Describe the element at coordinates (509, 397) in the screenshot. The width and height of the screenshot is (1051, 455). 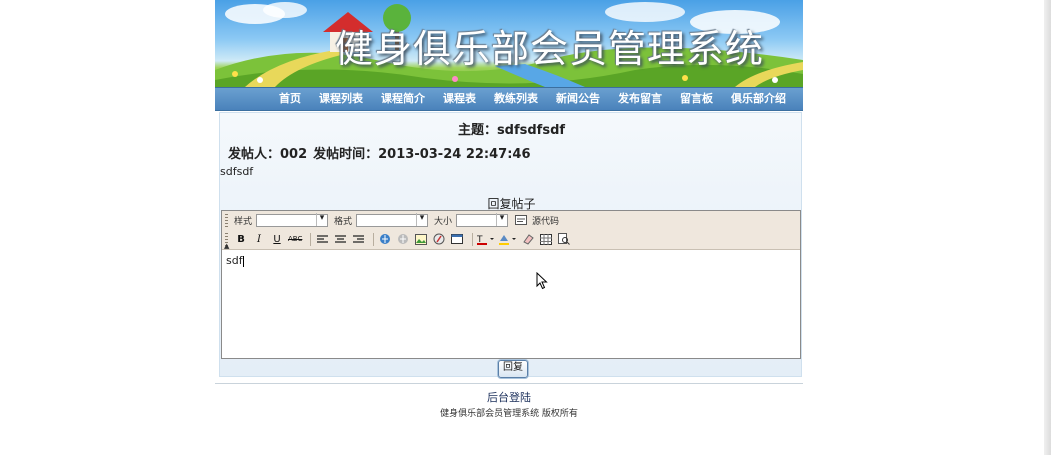
I see `admin-login-link: 后台登陆` at that location.